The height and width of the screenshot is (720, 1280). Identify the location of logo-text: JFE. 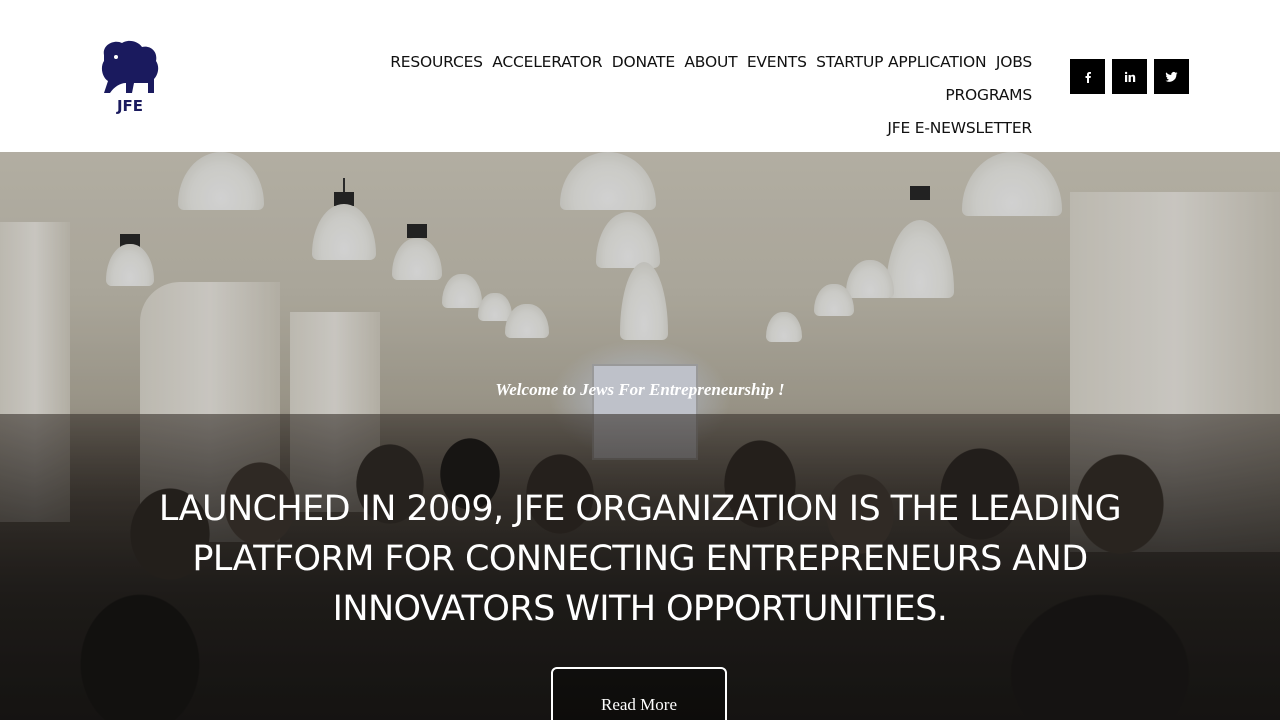
(129, 106).